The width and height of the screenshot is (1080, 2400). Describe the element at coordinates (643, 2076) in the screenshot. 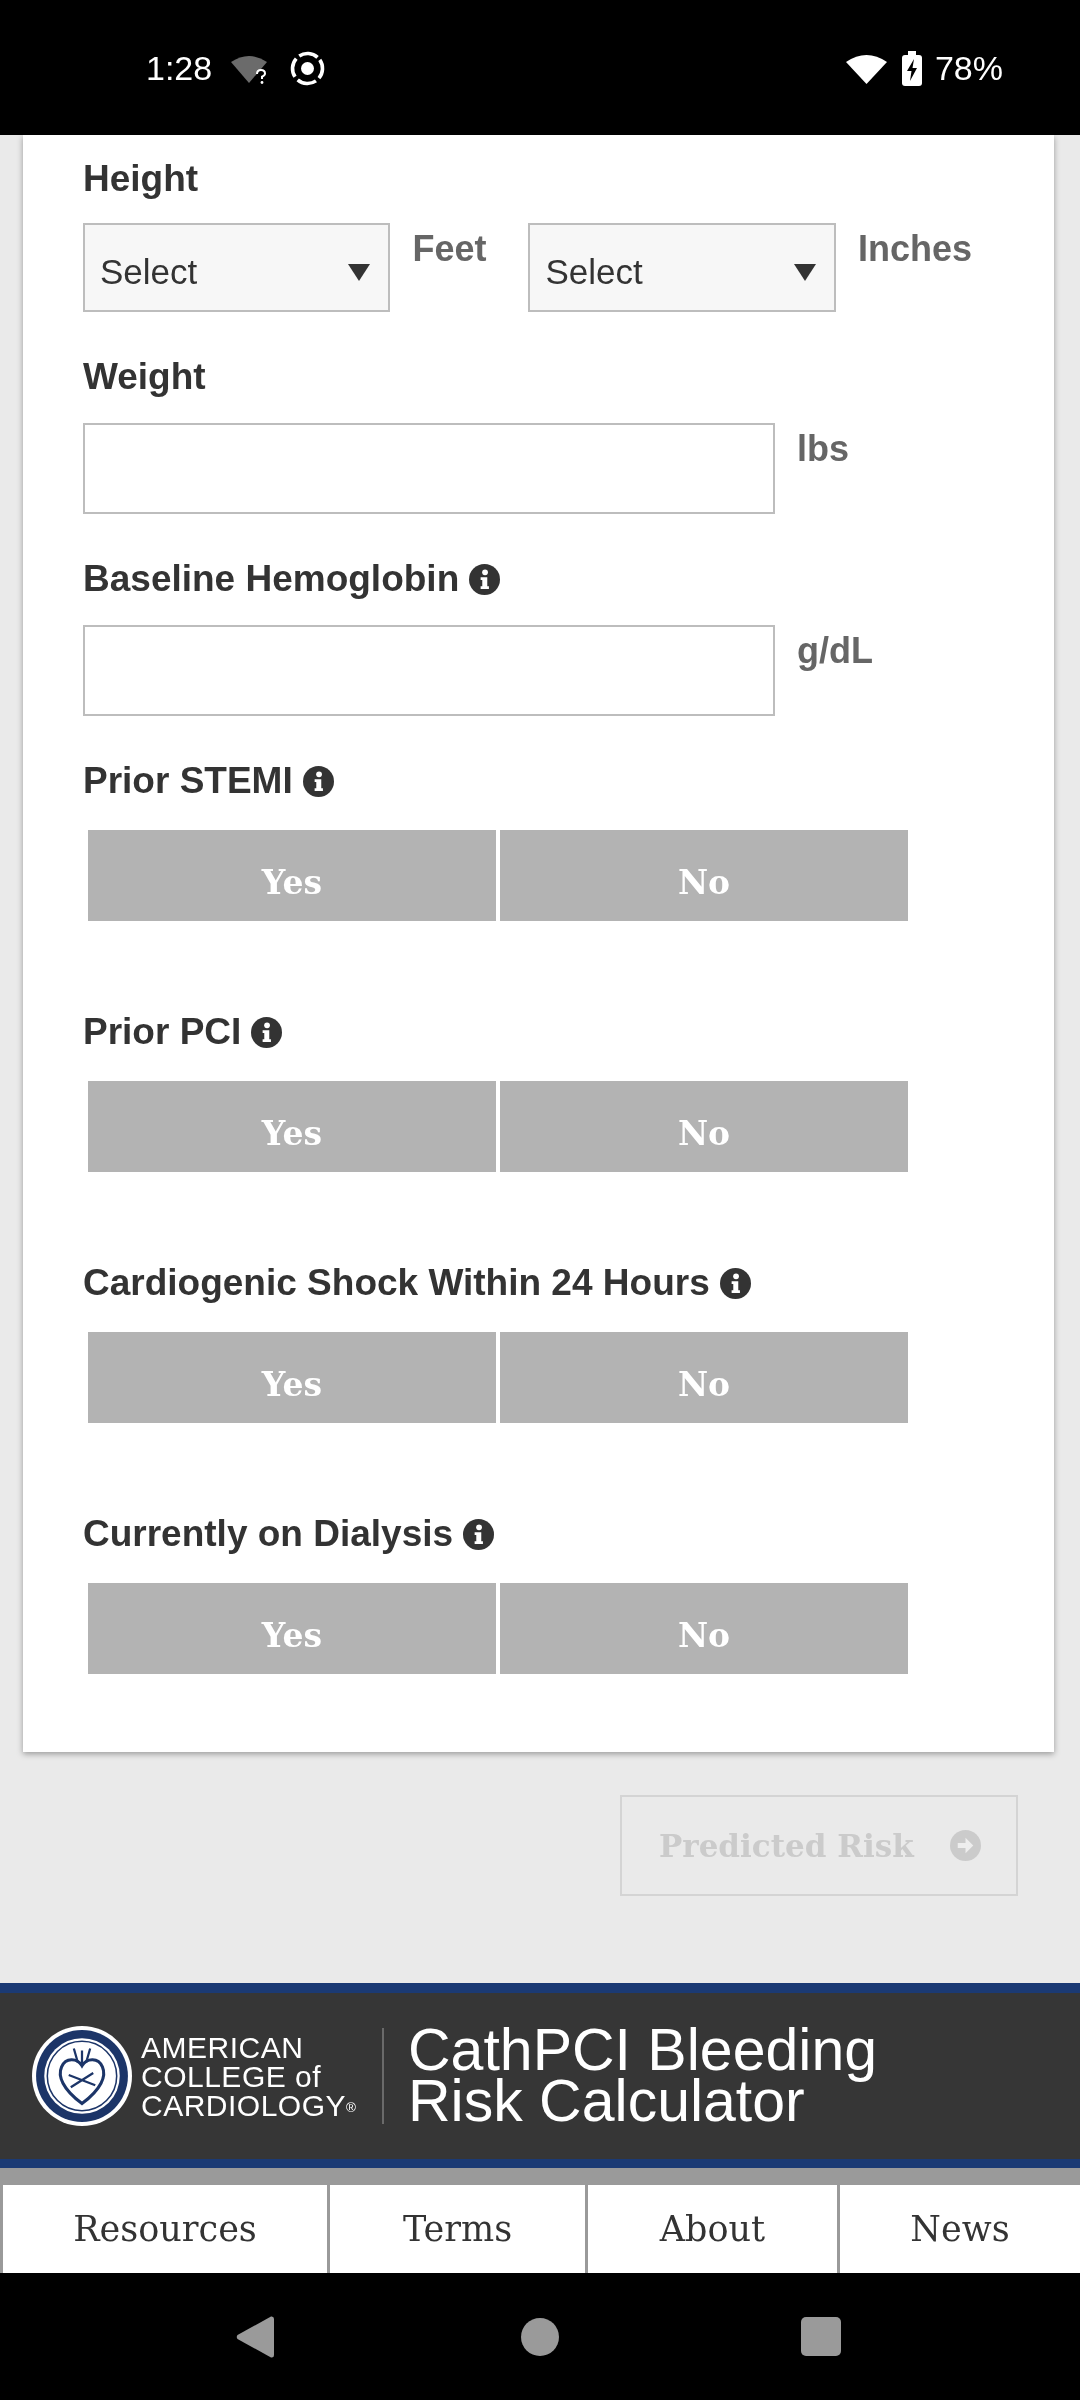

I see `app-title: CathPCI Bleeding Risk Calculator` at that location.